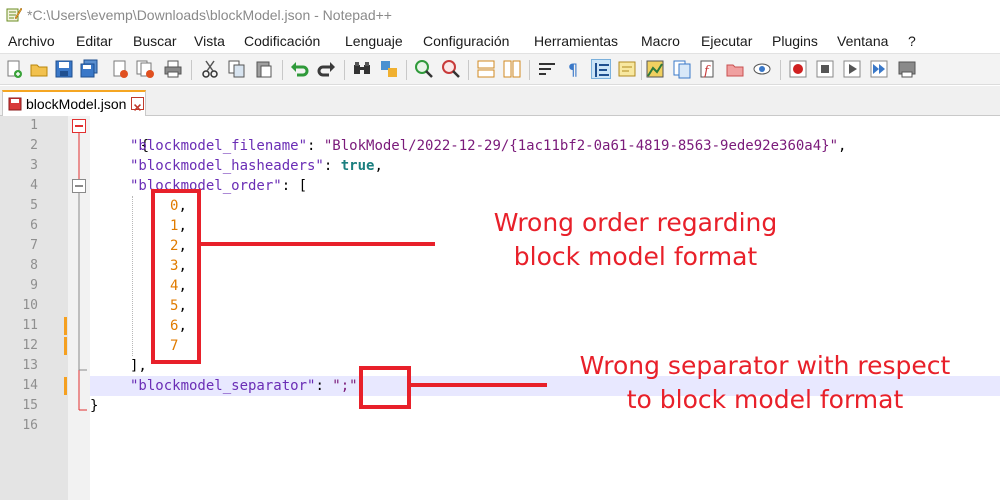  Describe the element at coordinates (39, 69) in the screenshot. I see `open-file-icon` at that location.